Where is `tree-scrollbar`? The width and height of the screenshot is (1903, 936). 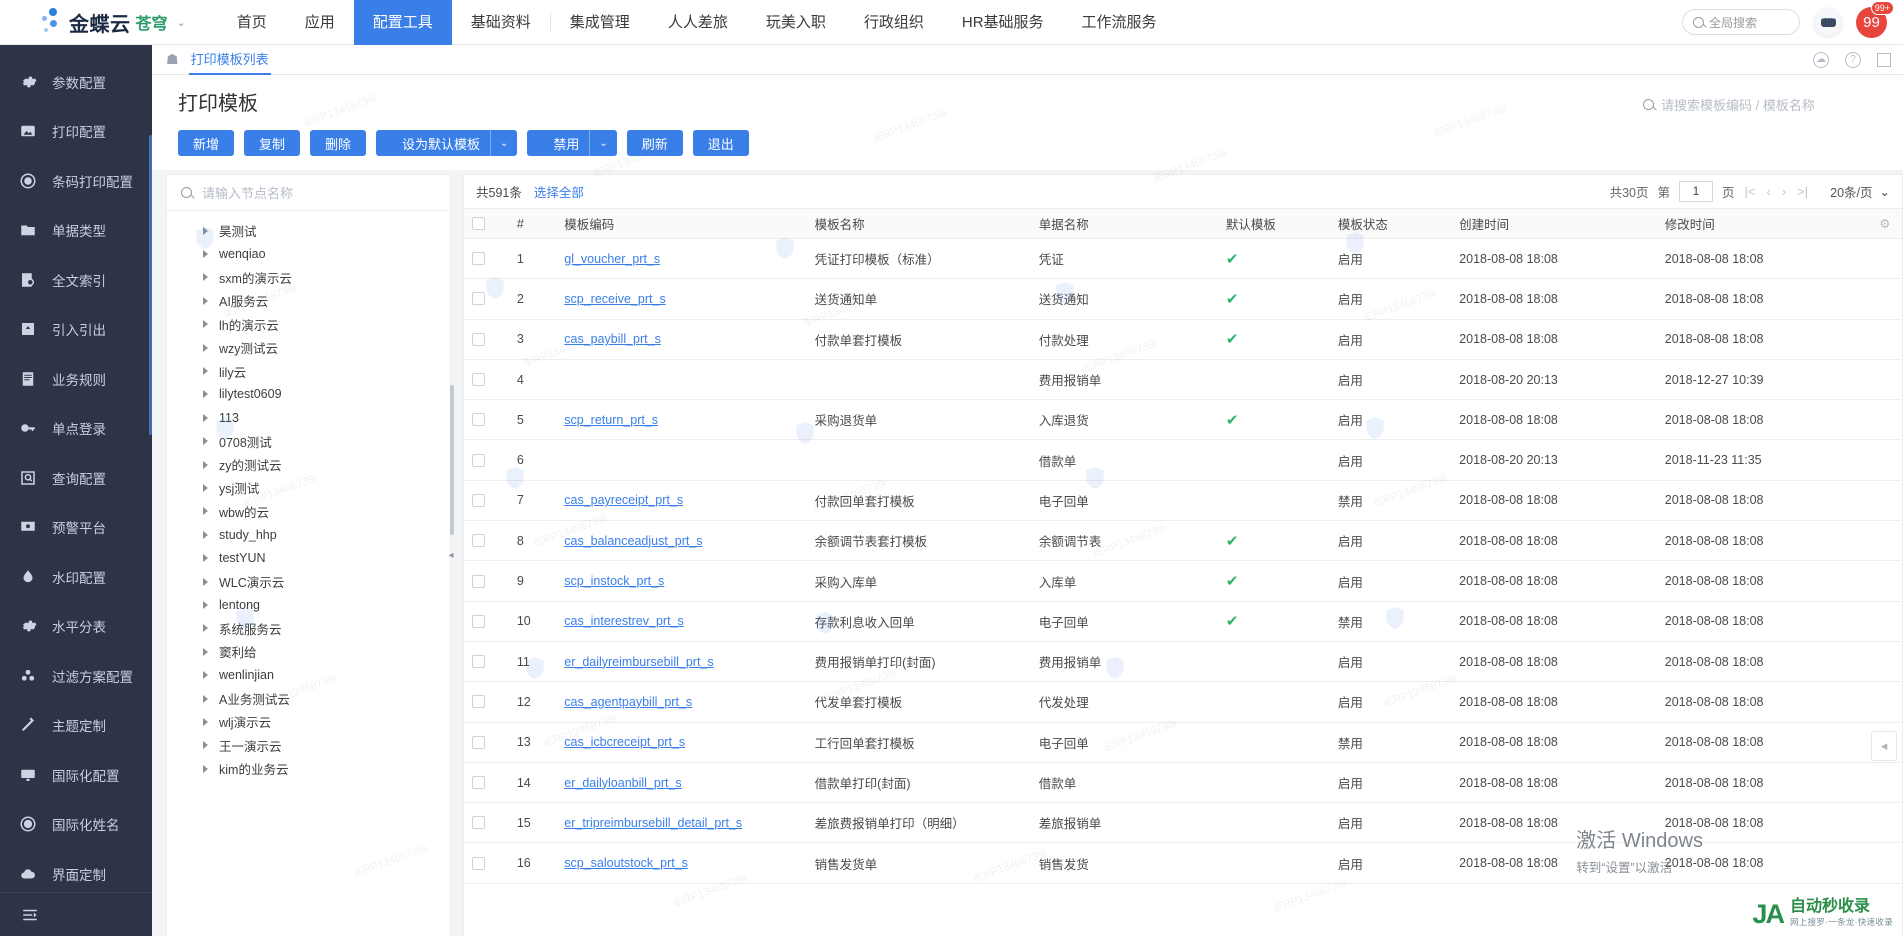
tree-scrollbar is located at coordinates (452, 460).